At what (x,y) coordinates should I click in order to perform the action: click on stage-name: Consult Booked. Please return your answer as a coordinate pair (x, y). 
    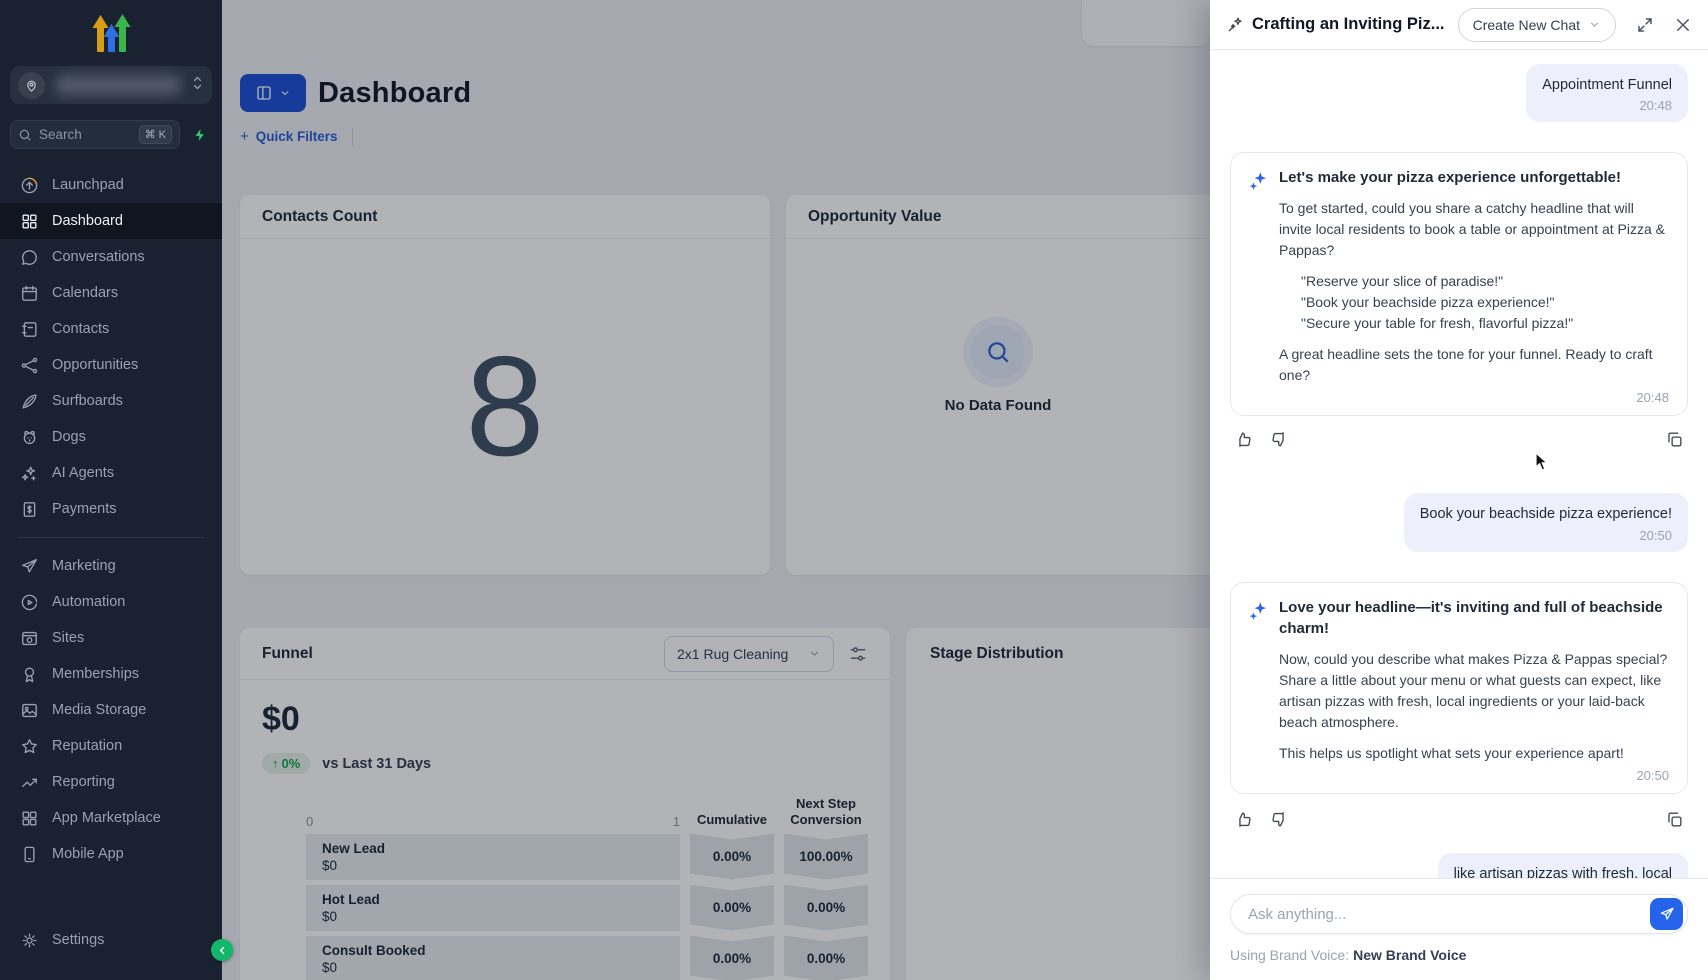
    Looking at the image, I should click on (374, 950).